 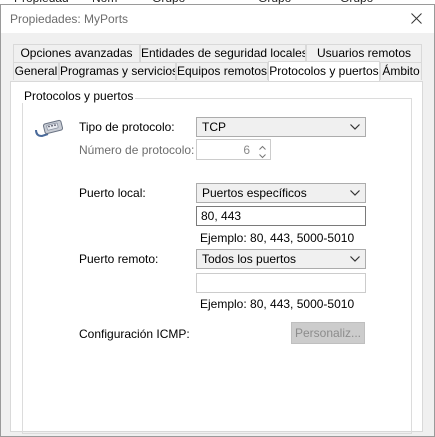 I want to click on tab-opciones-avanzadas: Opciones avanzadas, so click(x=76, y=53).